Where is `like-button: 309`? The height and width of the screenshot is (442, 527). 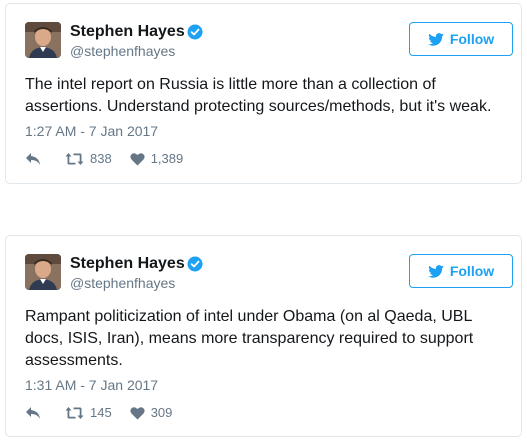
like-button: 309 is located at coordinates (151, 413).